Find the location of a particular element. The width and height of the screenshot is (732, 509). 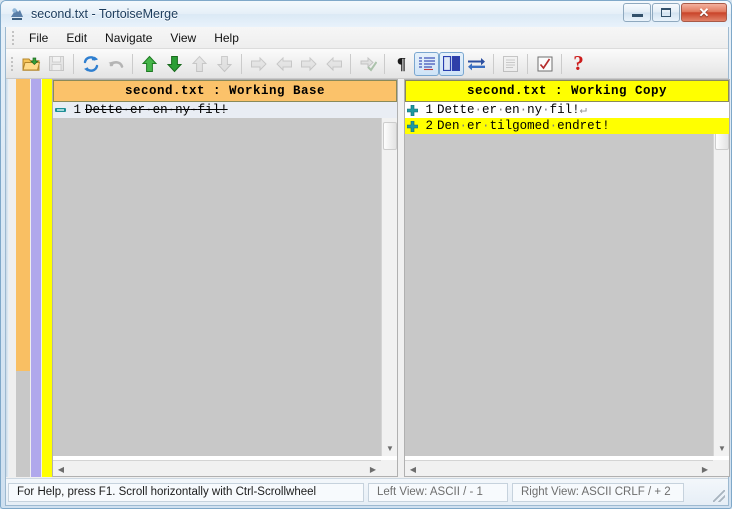

right-line-2: 2 Den·er·tilgomed·endret! is located at coordinates (567, 126).